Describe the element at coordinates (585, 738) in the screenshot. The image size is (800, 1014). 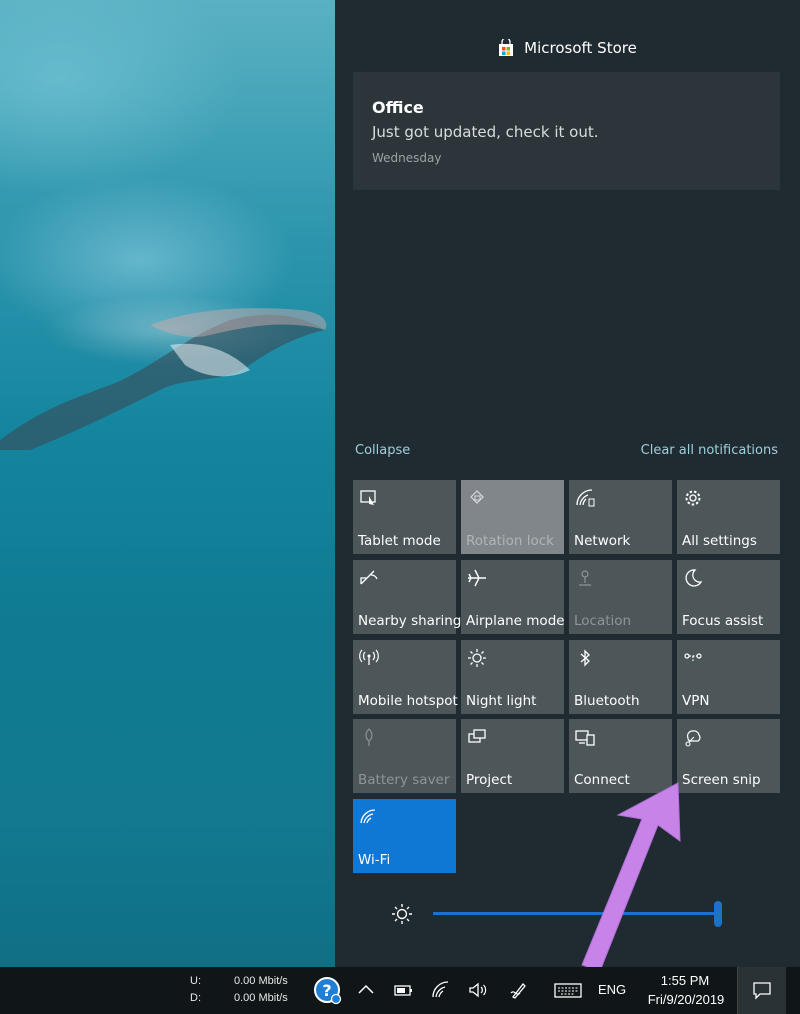
I see `connect-icon` at that location.